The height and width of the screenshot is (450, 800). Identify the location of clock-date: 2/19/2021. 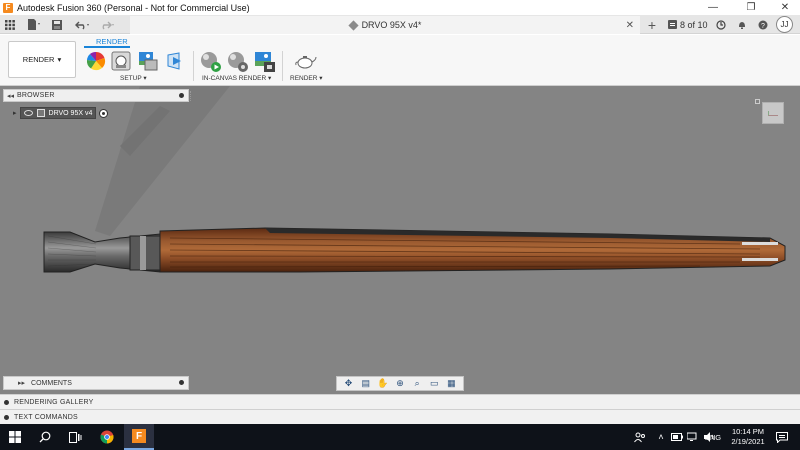
(748, 441).